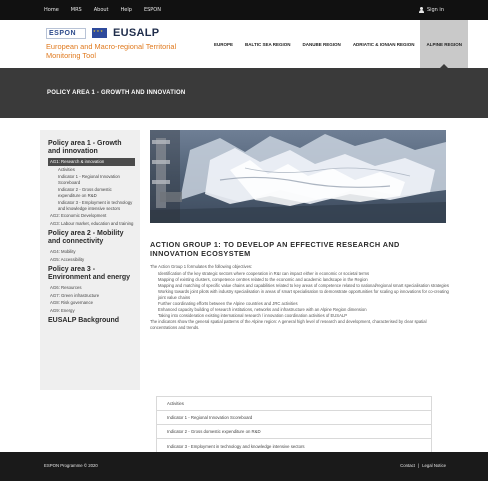 The height and width of the screenshot is (481, 488). What do you see at coordinates (71, 465) in the screenshot?
I see `copyright-text: ESPON Programme © 2020` at bounding box center [71, 465].